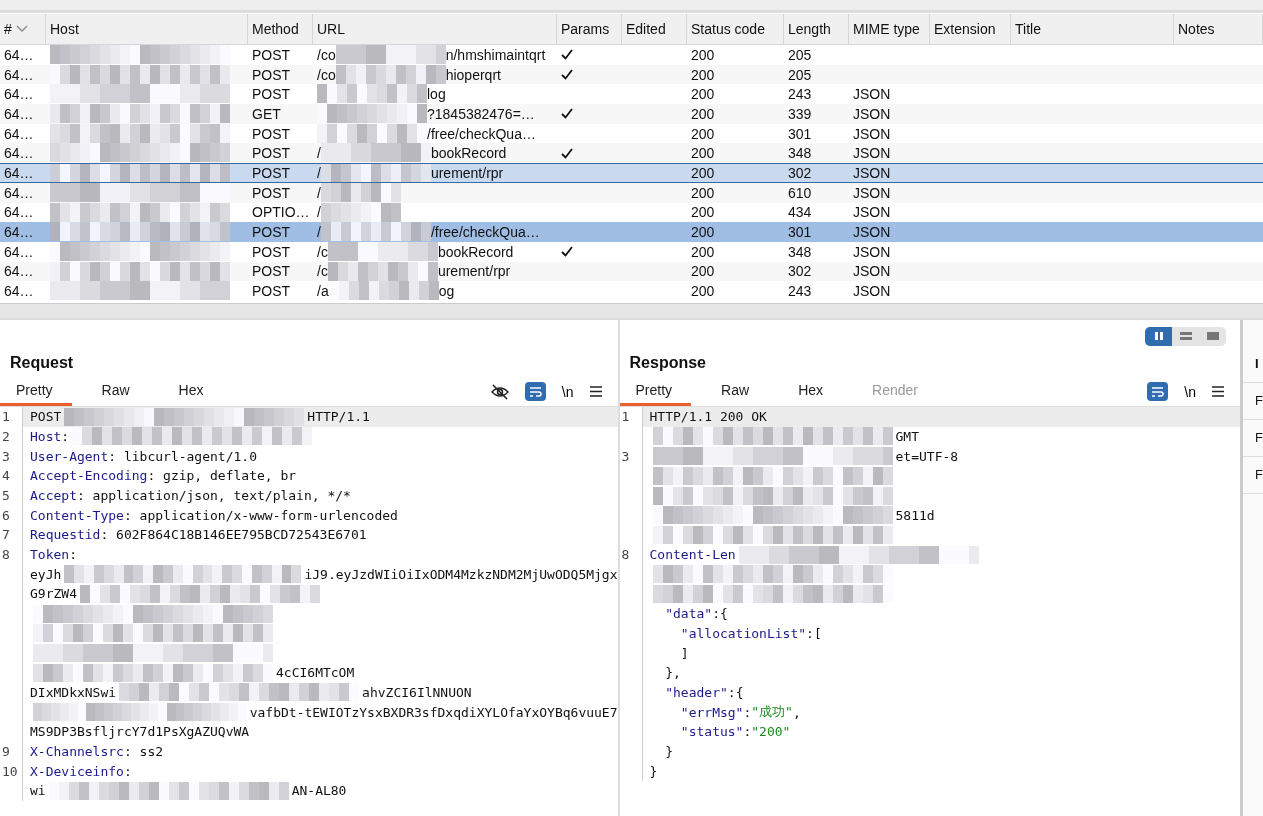 This screenshot has height=816, width=1263. What do you see at coordinates (907, 436) in the screenshot?
I see `code-text: GMT` at bounding box center [907, 436].